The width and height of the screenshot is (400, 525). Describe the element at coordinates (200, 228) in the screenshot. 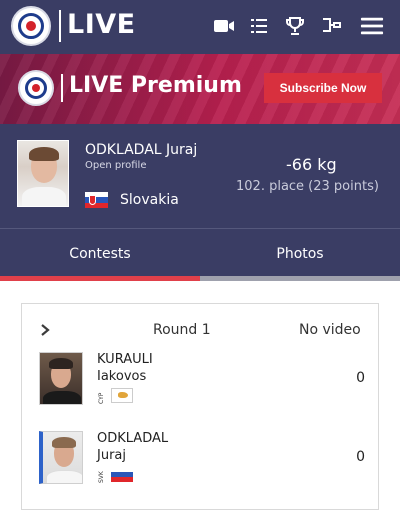

I see `profile-divider` at that location.